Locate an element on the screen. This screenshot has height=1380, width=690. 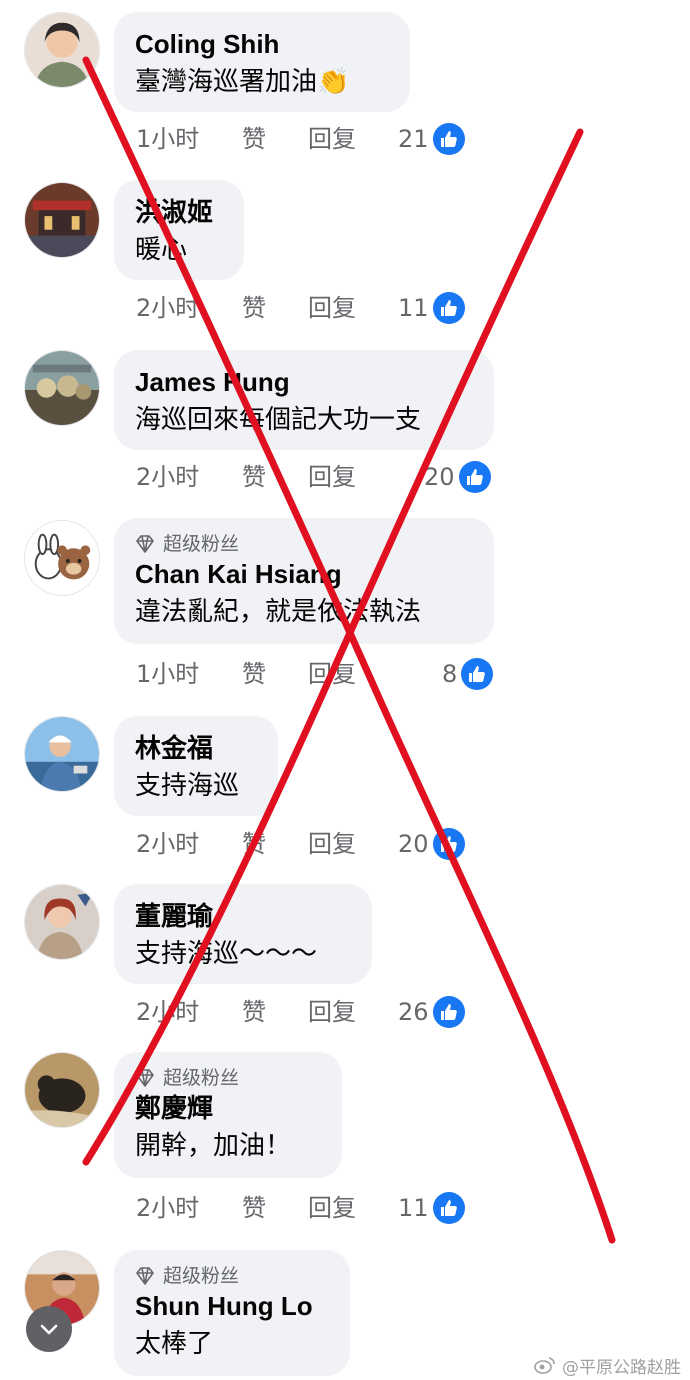
reaction-count-number: 8 is located at coordinates (450, 674).